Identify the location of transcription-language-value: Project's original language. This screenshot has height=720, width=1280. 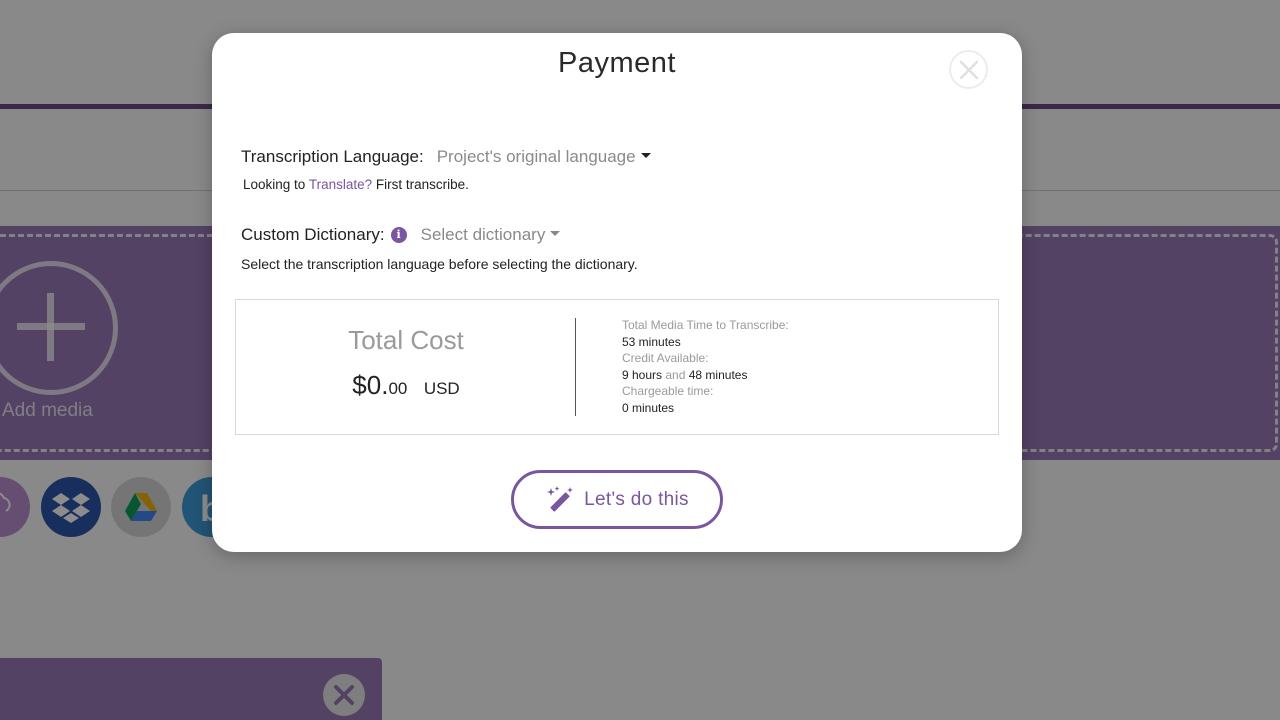
(536, 156).